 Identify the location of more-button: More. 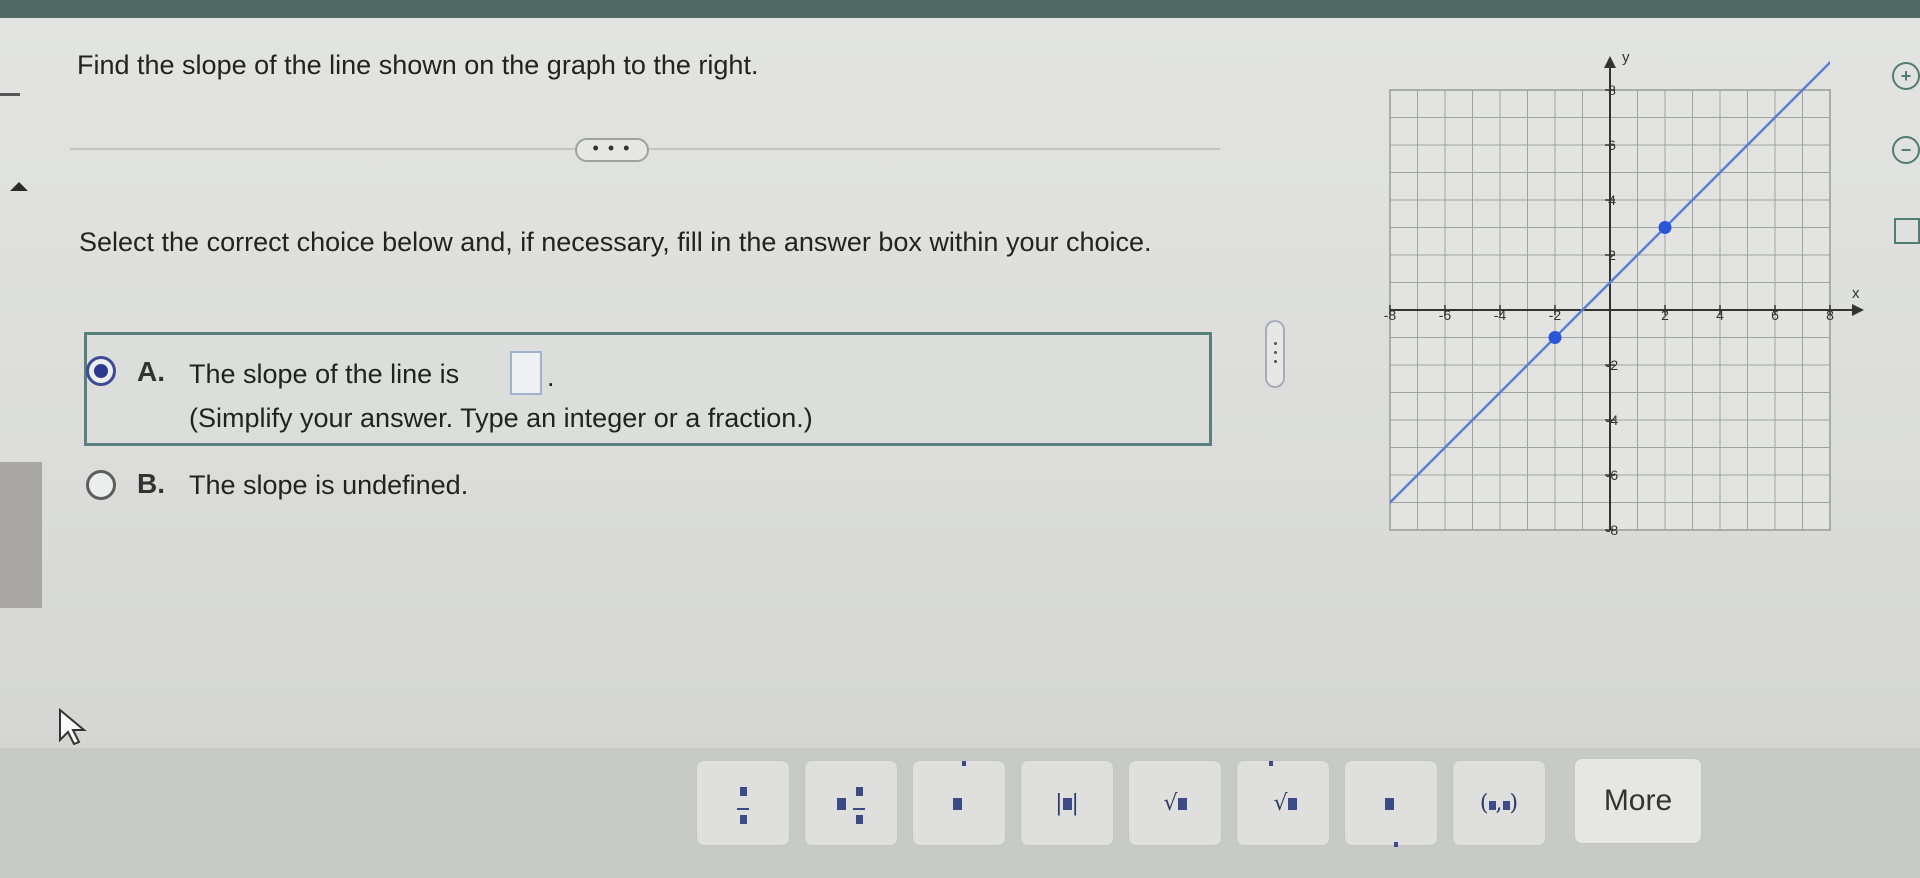
(1638, 801).